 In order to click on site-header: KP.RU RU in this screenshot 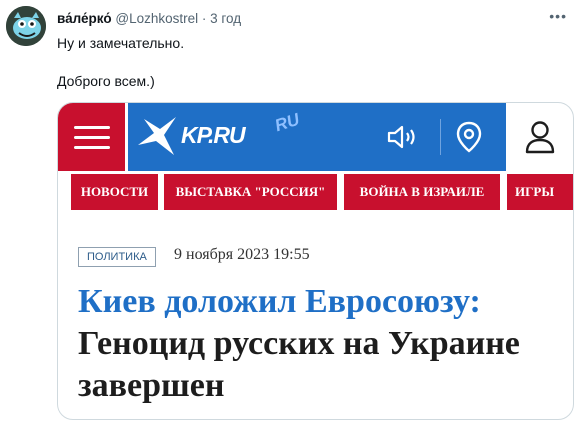, I will do `click(315, 137)`.